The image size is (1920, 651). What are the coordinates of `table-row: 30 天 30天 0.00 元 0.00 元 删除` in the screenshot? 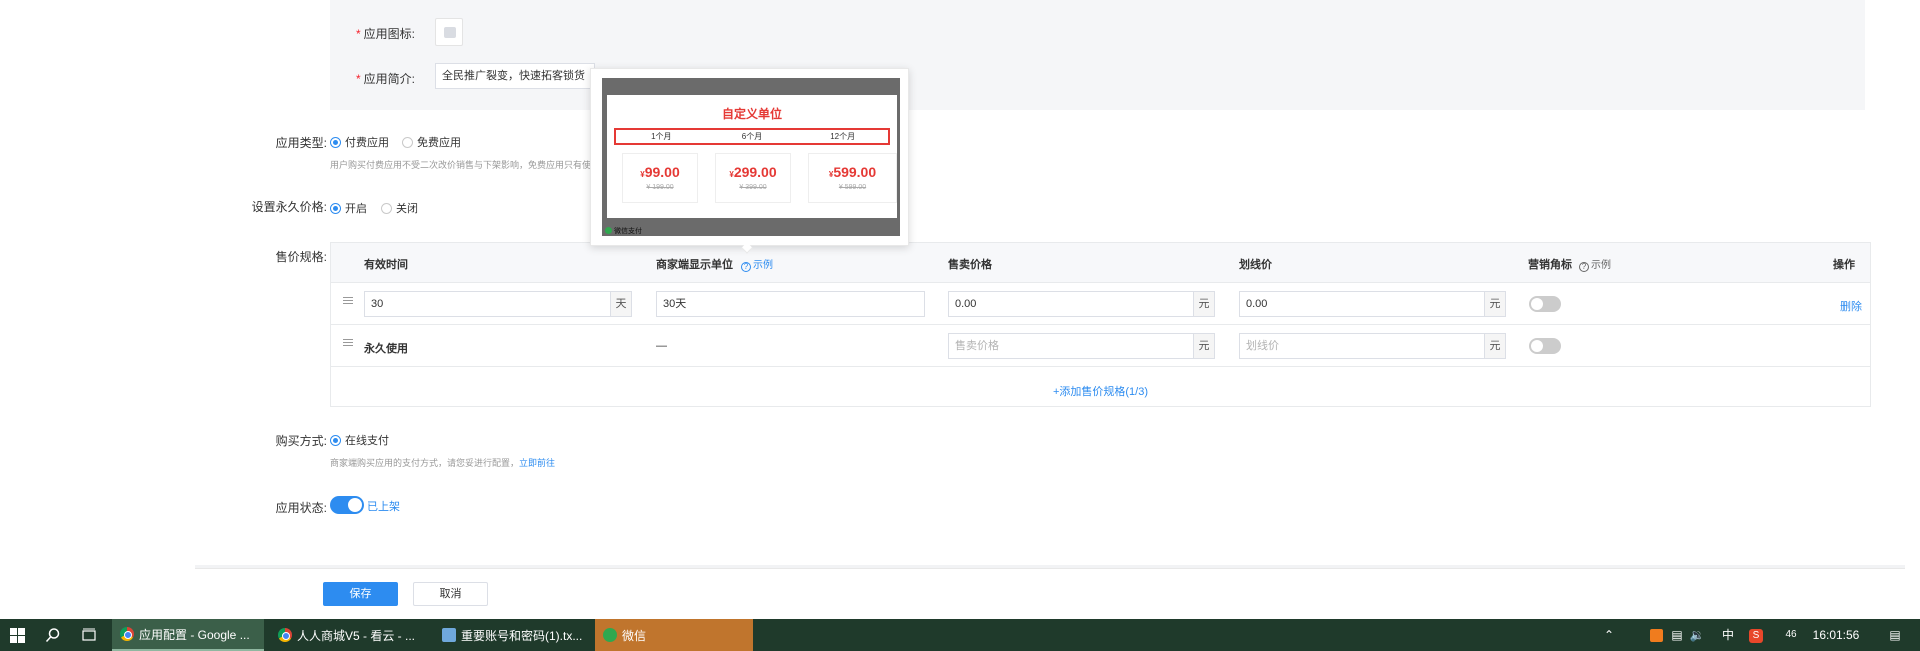 It's located at (1100, 304).